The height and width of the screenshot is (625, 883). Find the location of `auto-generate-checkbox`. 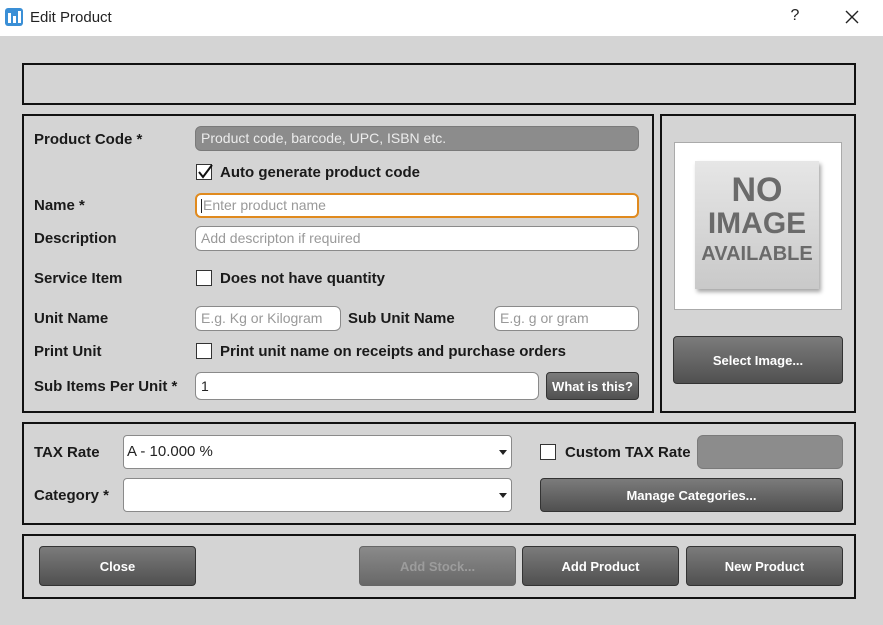

auto-generate-checkbox is located at coordinates (204, 172).